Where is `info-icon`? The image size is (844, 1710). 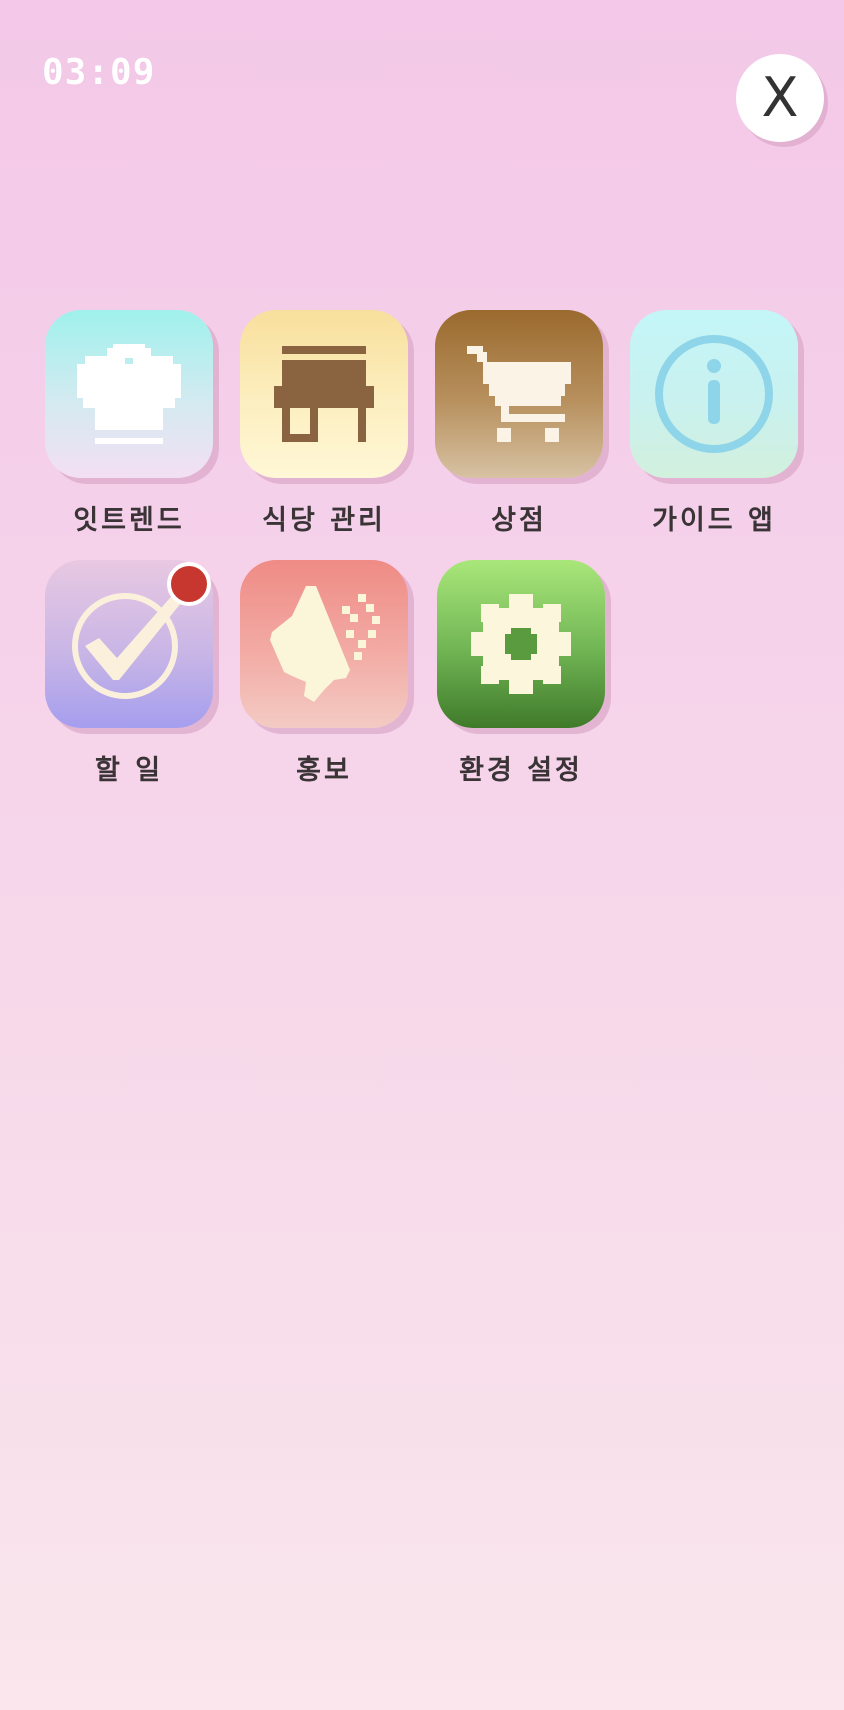
info-icon is located at coordinates (714, 394).